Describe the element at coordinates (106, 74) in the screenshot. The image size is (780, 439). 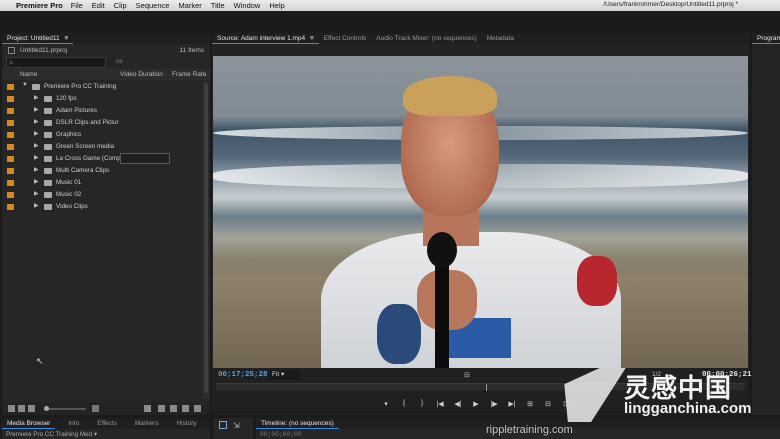
I see `project-column-headers: Name Video Duration Frame Rate` at that location.